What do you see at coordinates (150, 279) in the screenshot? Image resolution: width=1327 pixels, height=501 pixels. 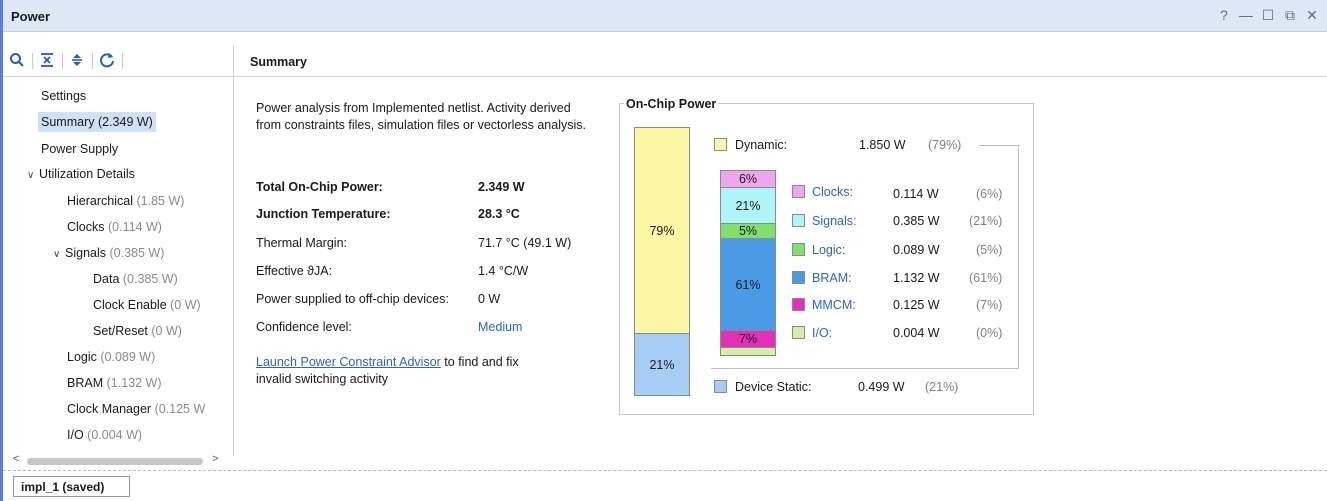 I see `tree-item-value: (0.385 W)` at bounding box center [150, 279].